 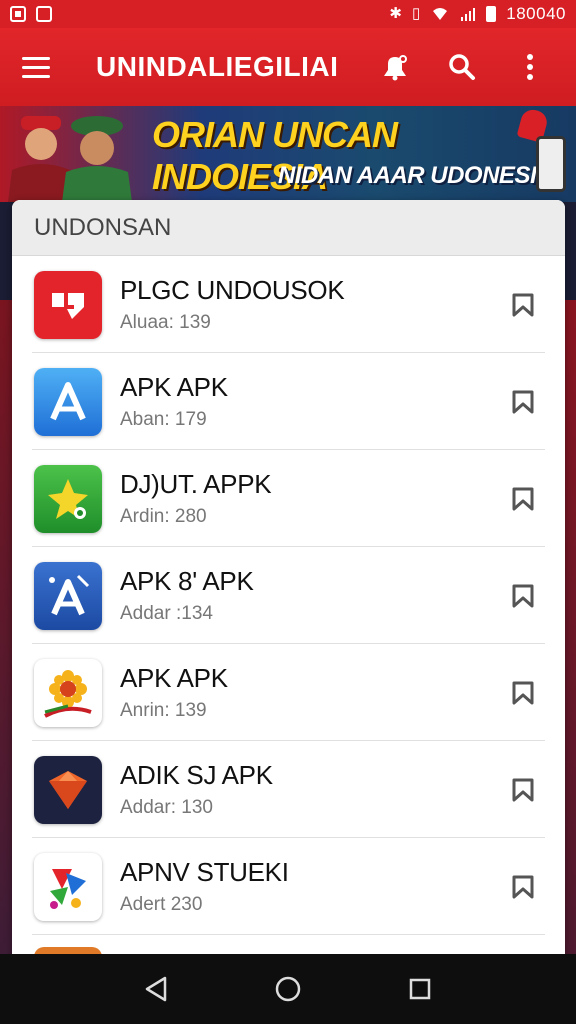 I want to click on status-right: ✱ ▯ 180040, so click(x=477, y=14).